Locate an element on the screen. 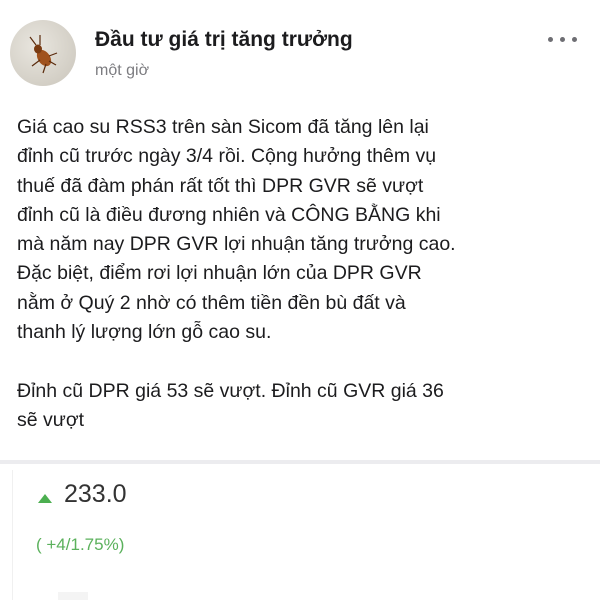 This screenshot has width=600, height=600. stock-price: 233.0 is located at coordinates (95, 494).